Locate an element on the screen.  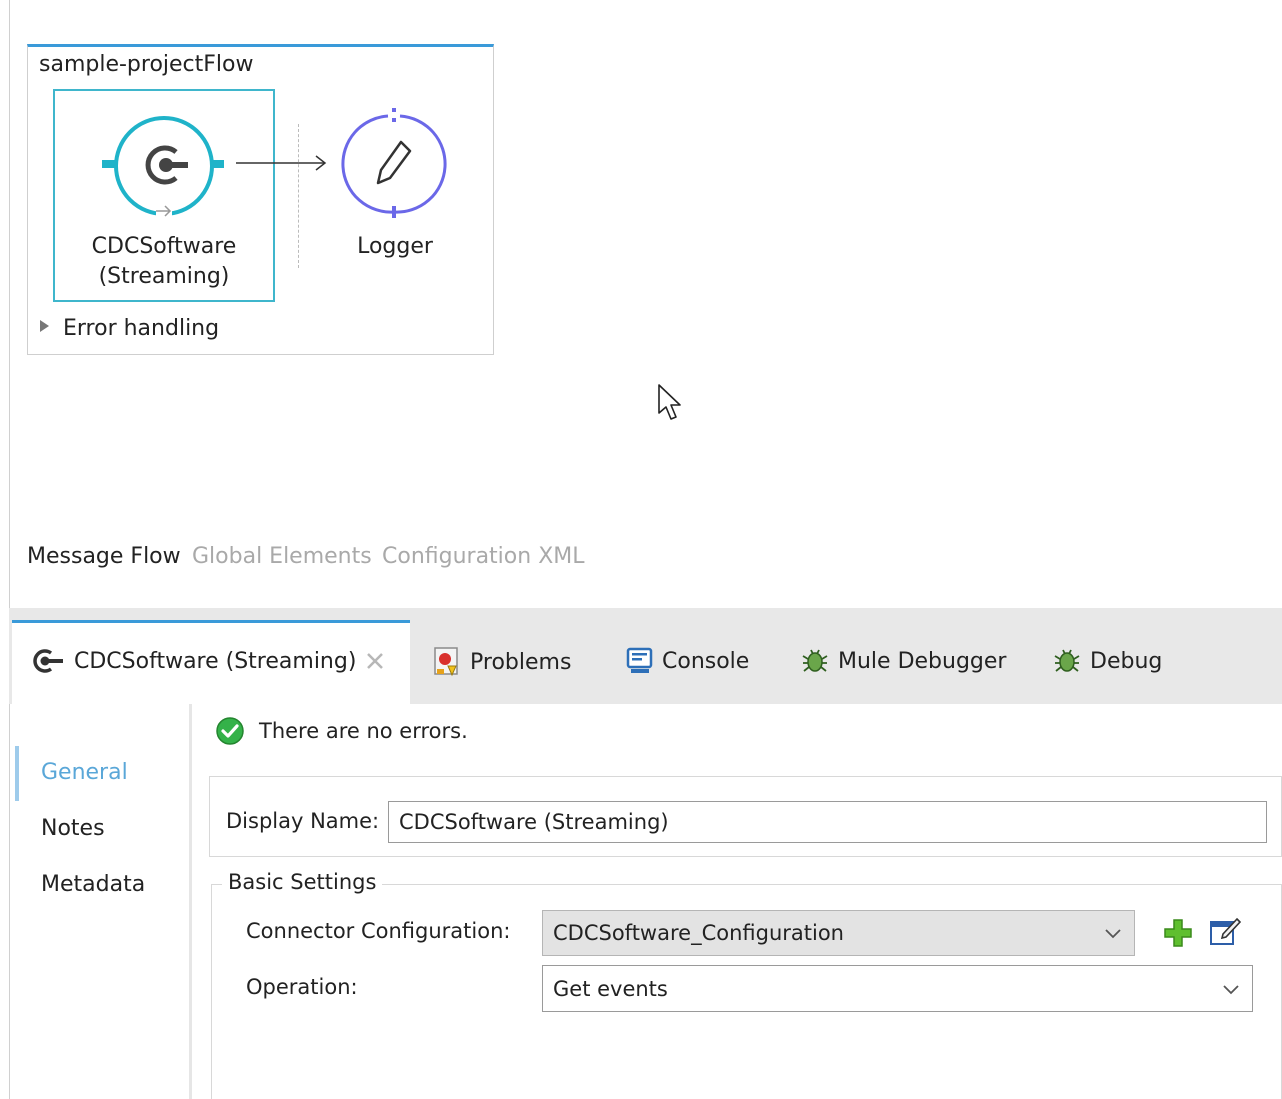
source-label-line2: (Streaming) is located at coordinates (164, 276).